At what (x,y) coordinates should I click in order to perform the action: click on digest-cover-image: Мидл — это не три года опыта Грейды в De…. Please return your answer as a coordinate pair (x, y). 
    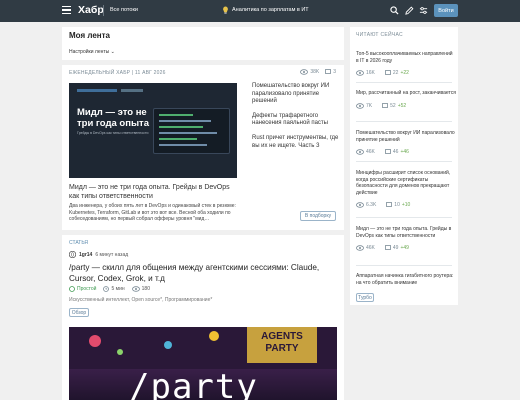
    Looking at the image, I should click on (153, 130).